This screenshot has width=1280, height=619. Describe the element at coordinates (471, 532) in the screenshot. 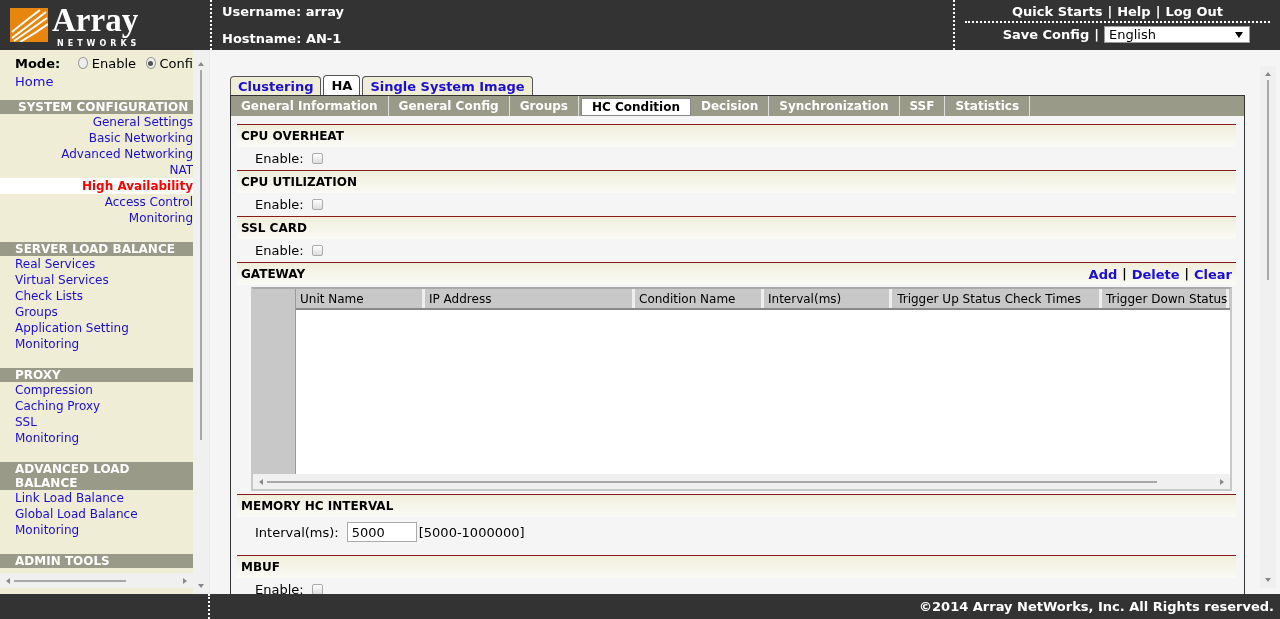

I see `range-hint: [5000-1000000]` at that location.